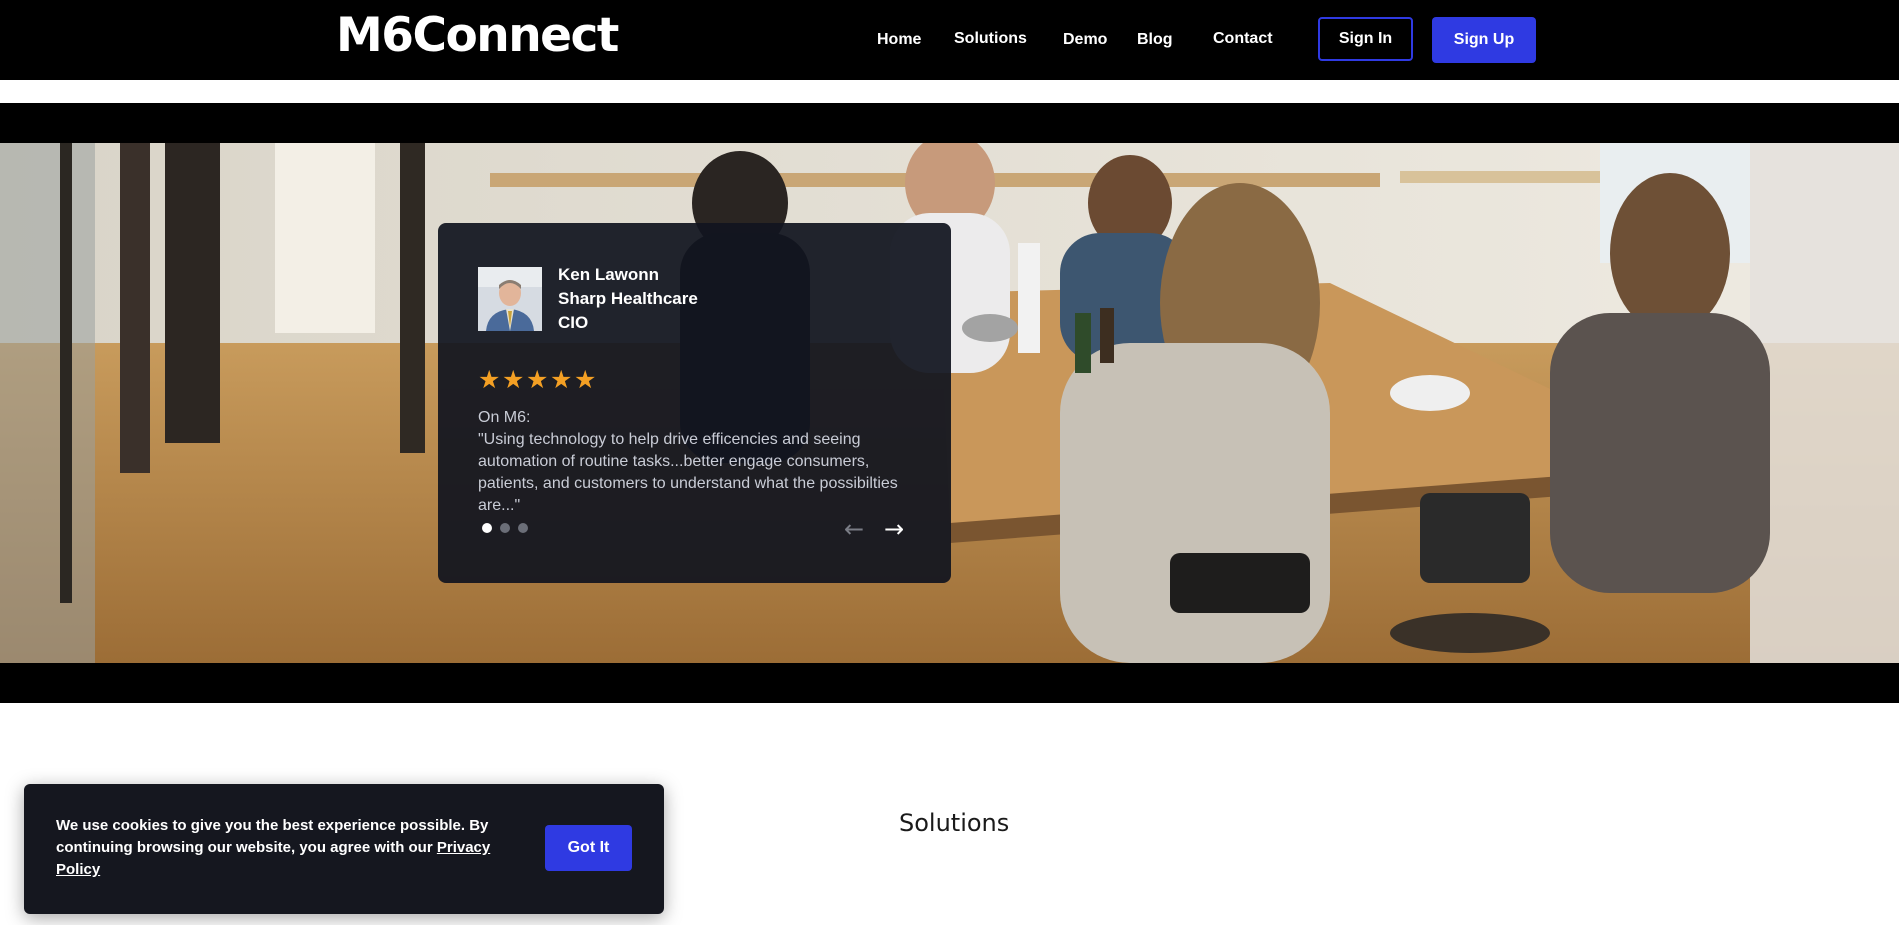  Describe the element at coordinates (990, 39) in the screenshot. I see `nav-solutions: Solutions` at that location.